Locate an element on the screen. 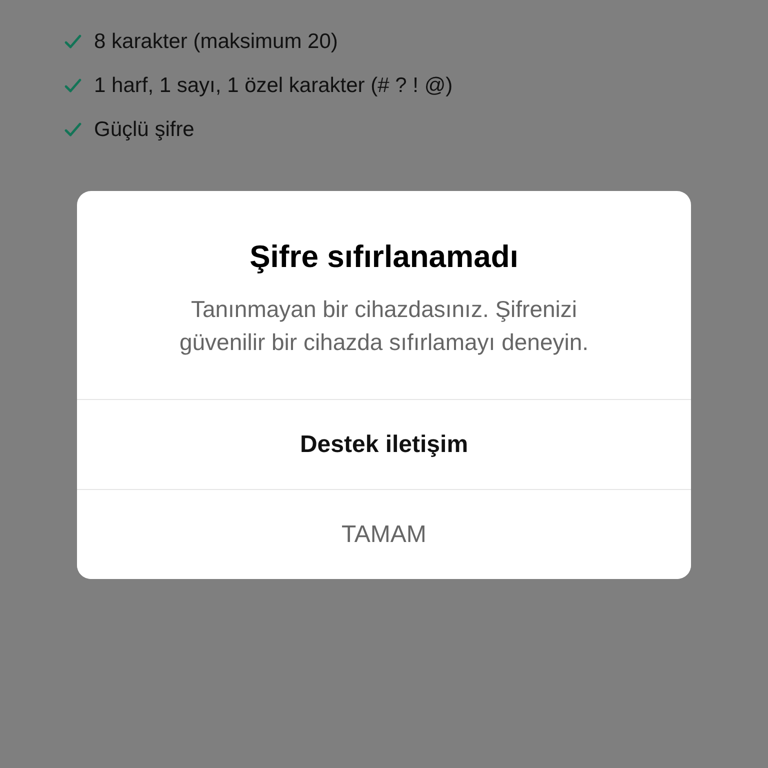  requirement-text: 8 karakter (maksimum 20) is located at coordinates (216, 42).